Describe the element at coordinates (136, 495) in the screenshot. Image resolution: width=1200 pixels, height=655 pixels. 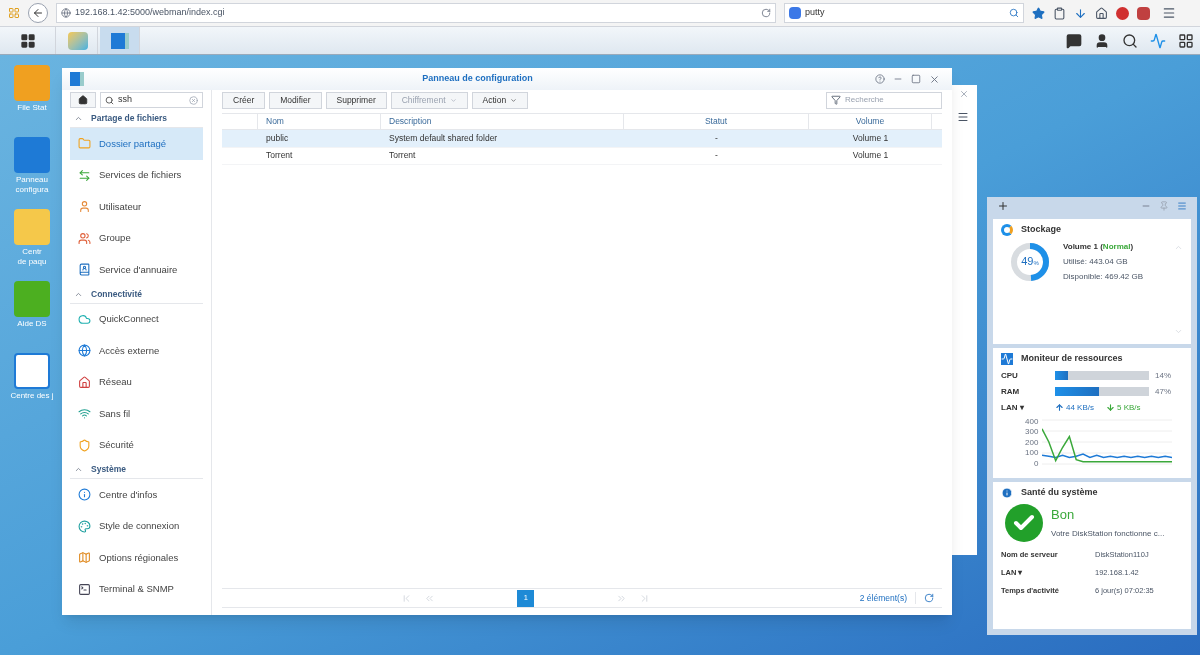
I see `sidebar-item: Centre d'infos` at that location.